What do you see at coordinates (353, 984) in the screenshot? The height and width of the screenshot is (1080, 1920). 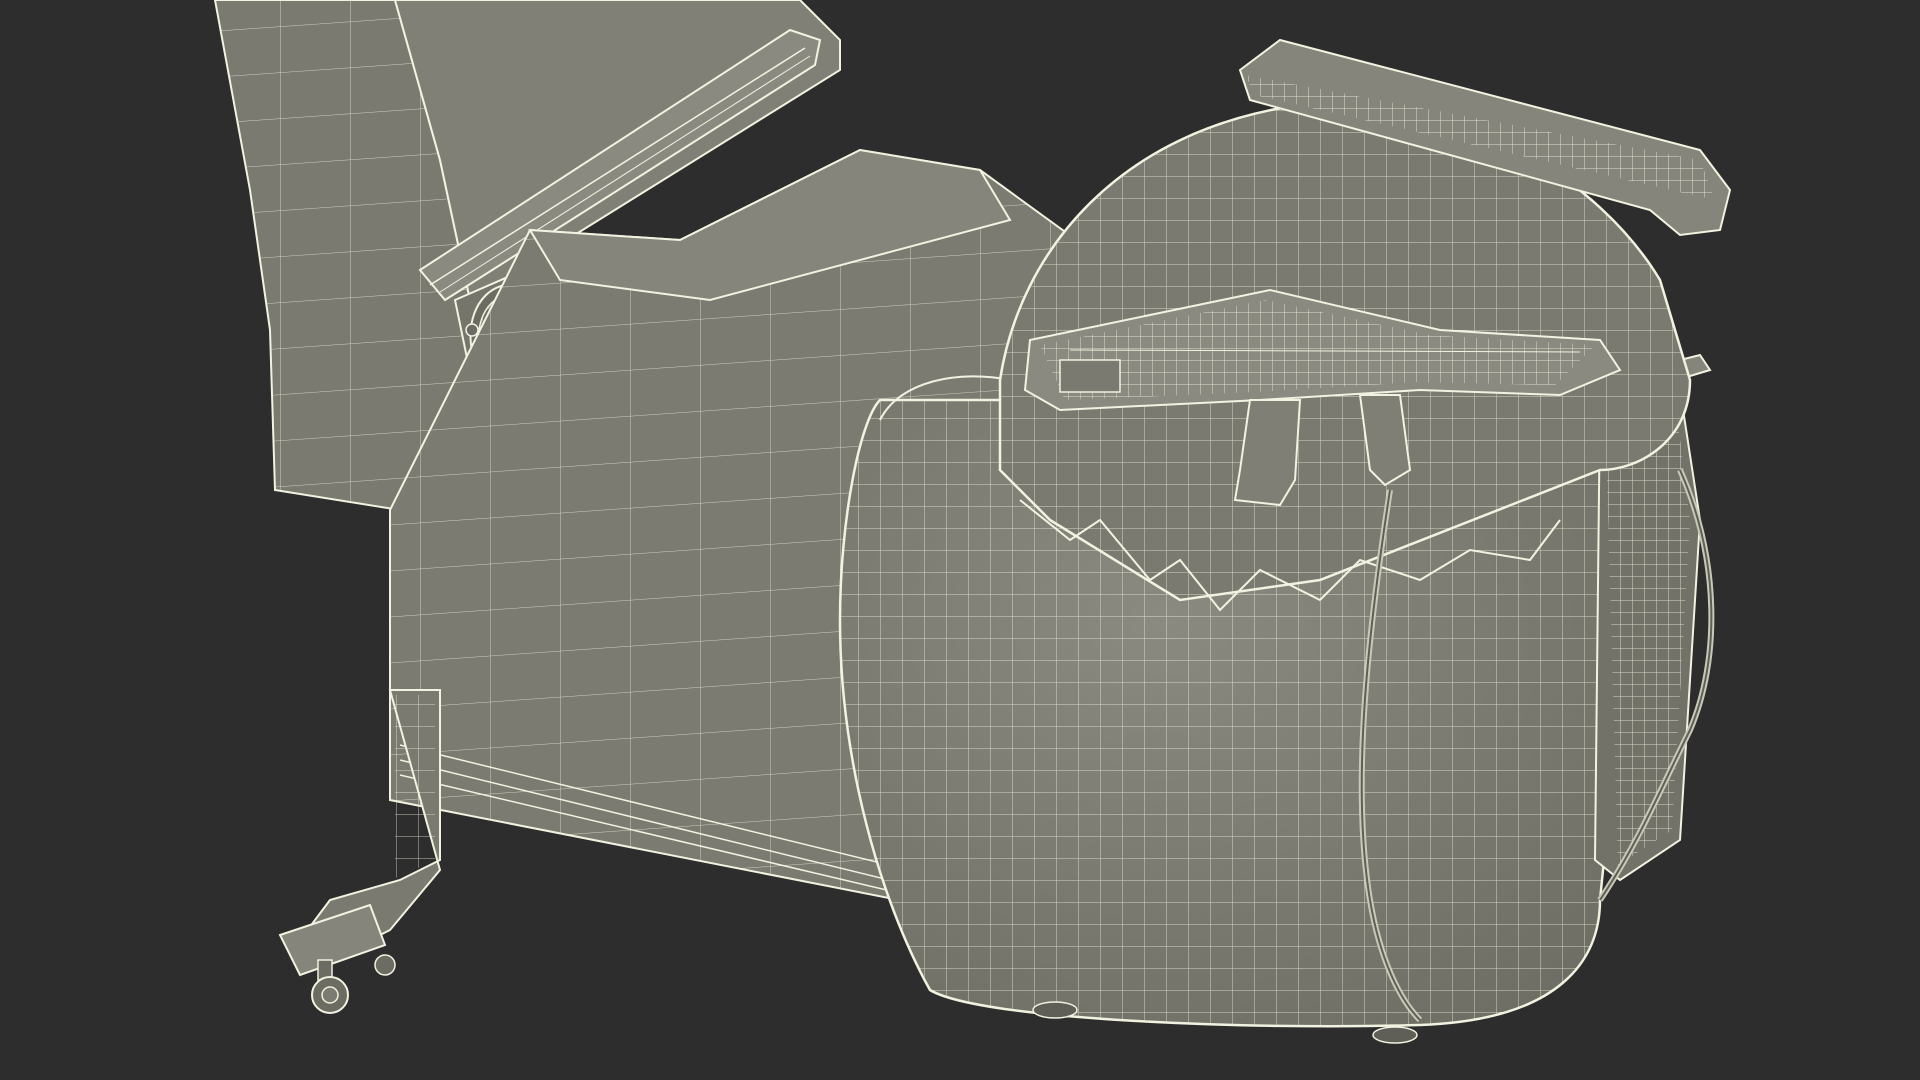 I see `caster-wheel` at bounding box center [353, 984].